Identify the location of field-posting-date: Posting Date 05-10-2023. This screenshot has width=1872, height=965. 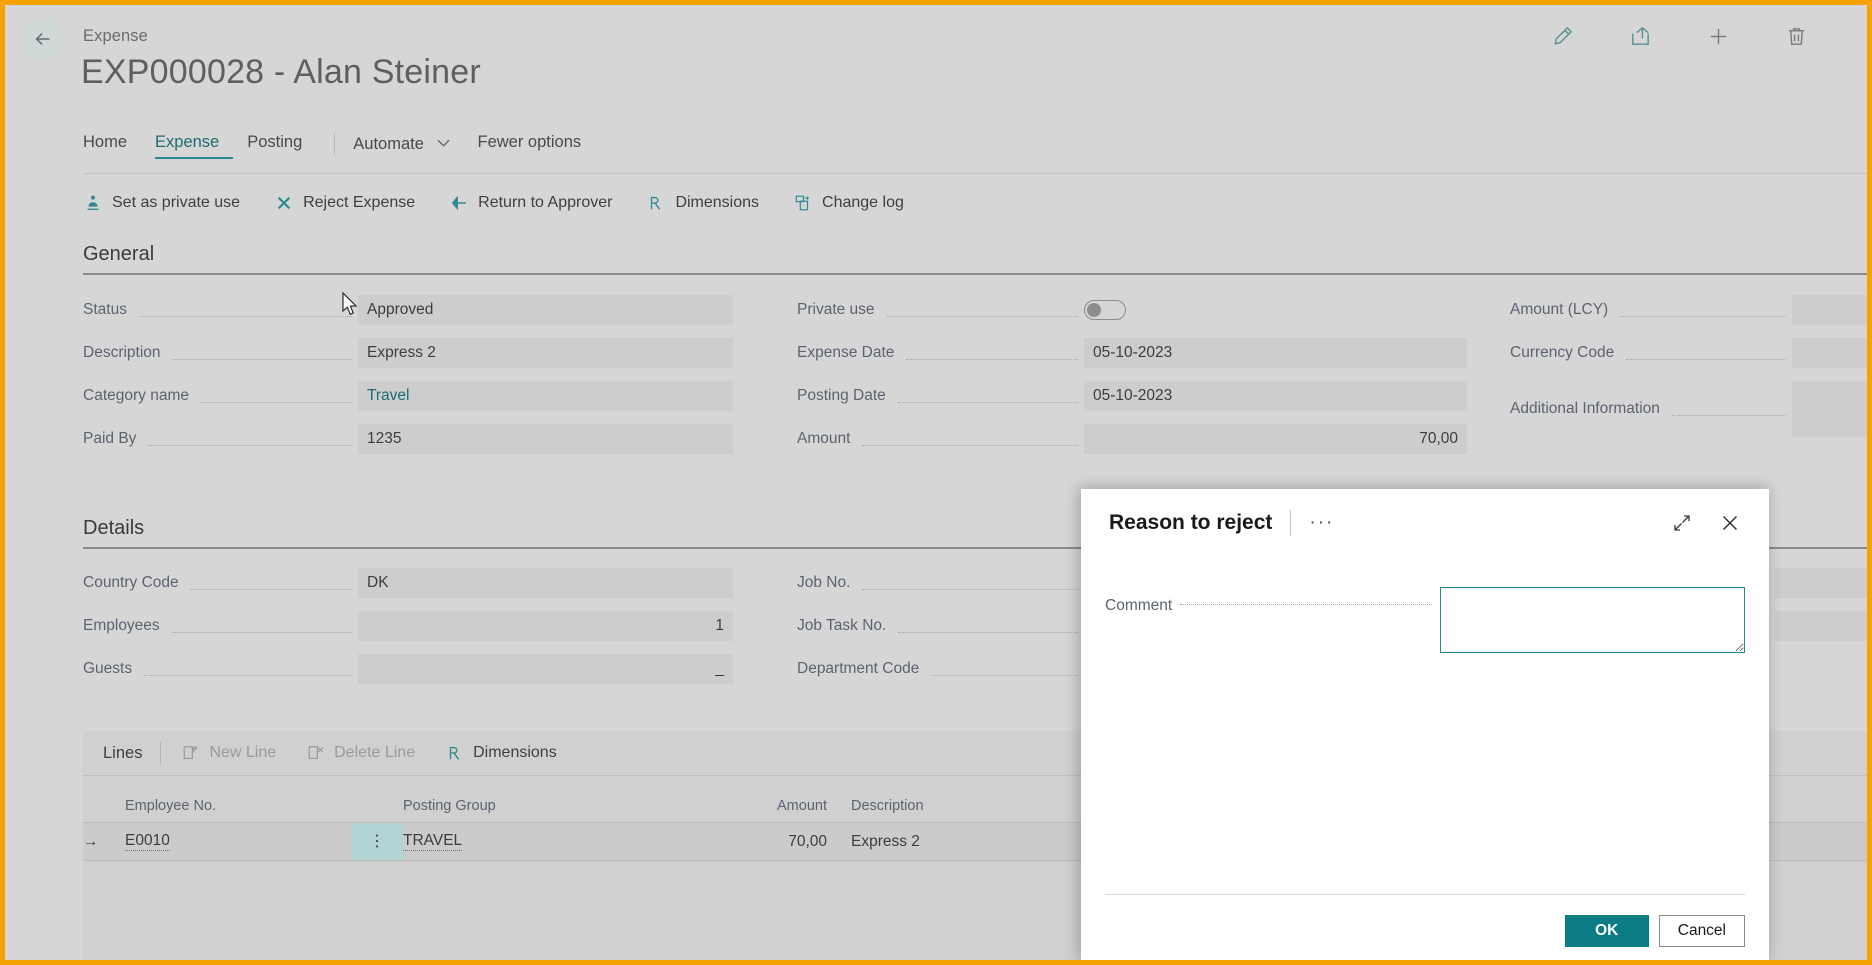
(1132, 396).